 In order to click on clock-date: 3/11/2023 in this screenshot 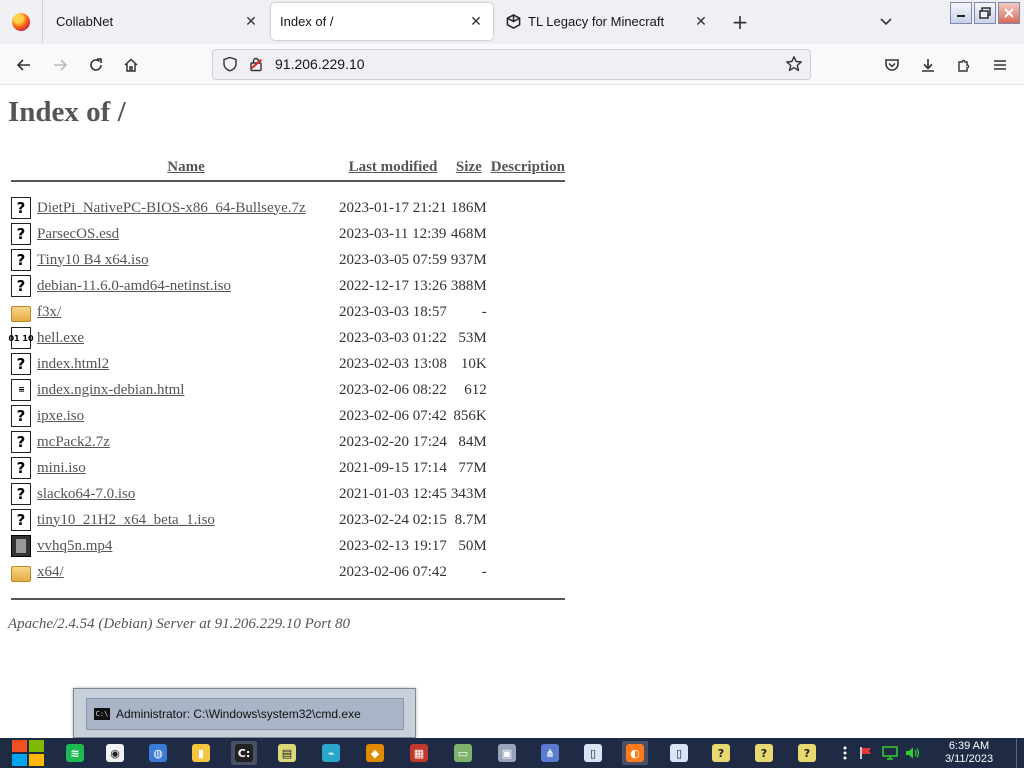, I will do `click(969, 759)`.